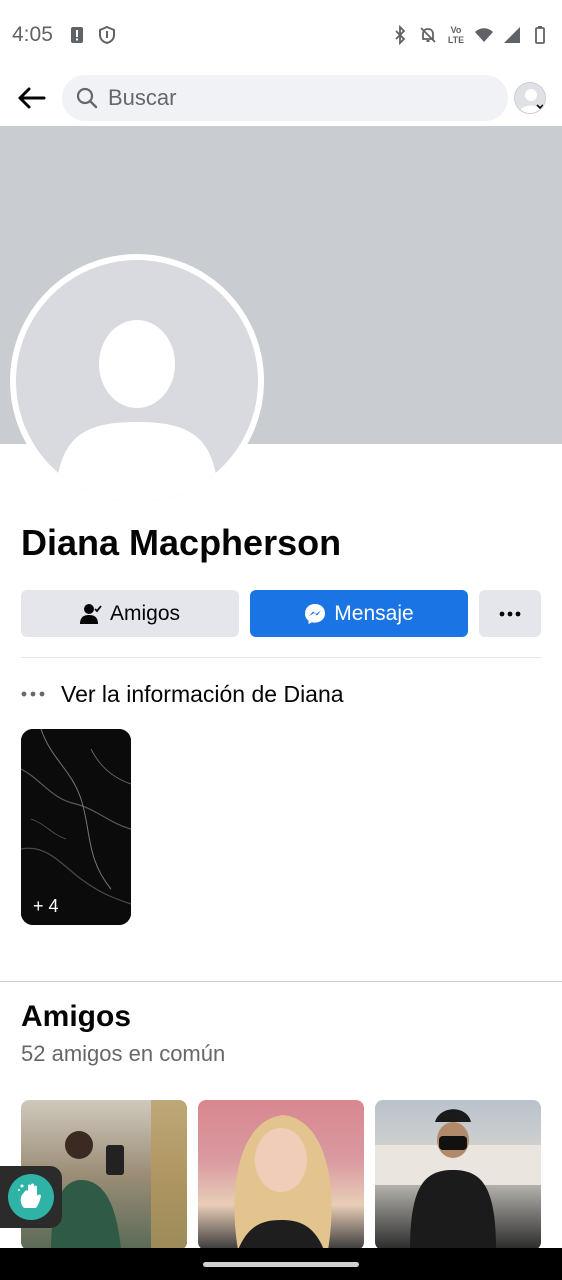 The height and width of the screenshot is (1280, 562). What do you see at coordinates (142, 97) in the screenshot?
I see `search-placeholder: Buscar` at bounding box center [142, 97].